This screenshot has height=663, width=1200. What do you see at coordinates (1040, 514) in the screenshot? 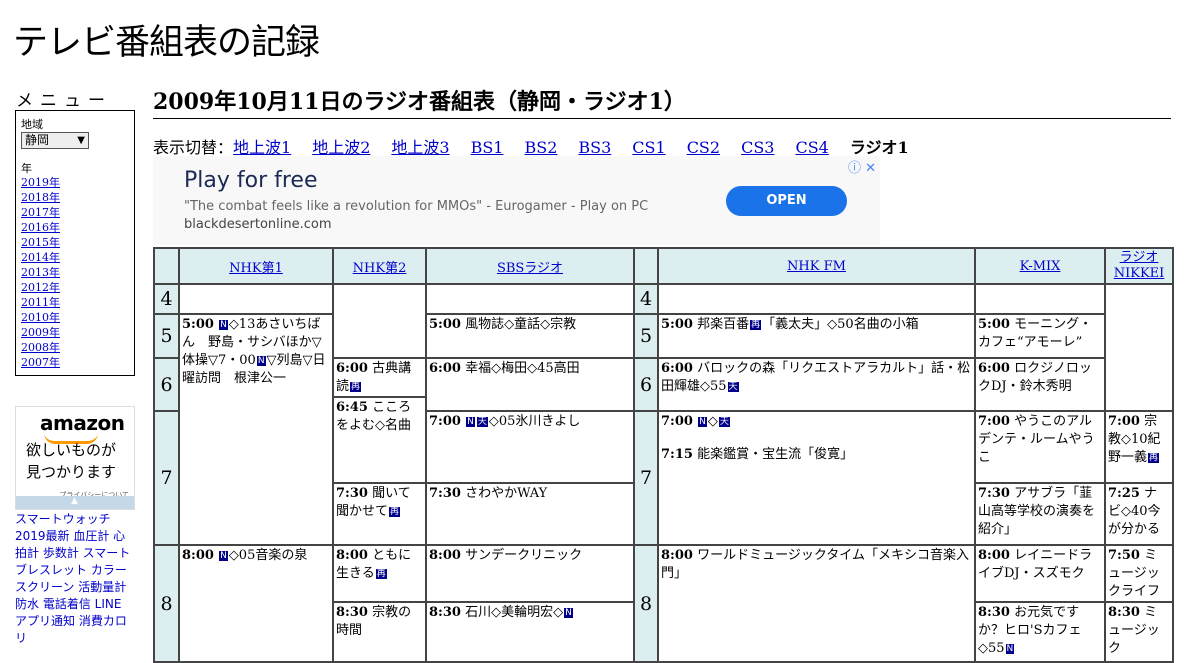
I see `program-cell: 7:30 アサブラ「韮山高等学校の演奏を紹介」` at bounding box center [1040, 514].